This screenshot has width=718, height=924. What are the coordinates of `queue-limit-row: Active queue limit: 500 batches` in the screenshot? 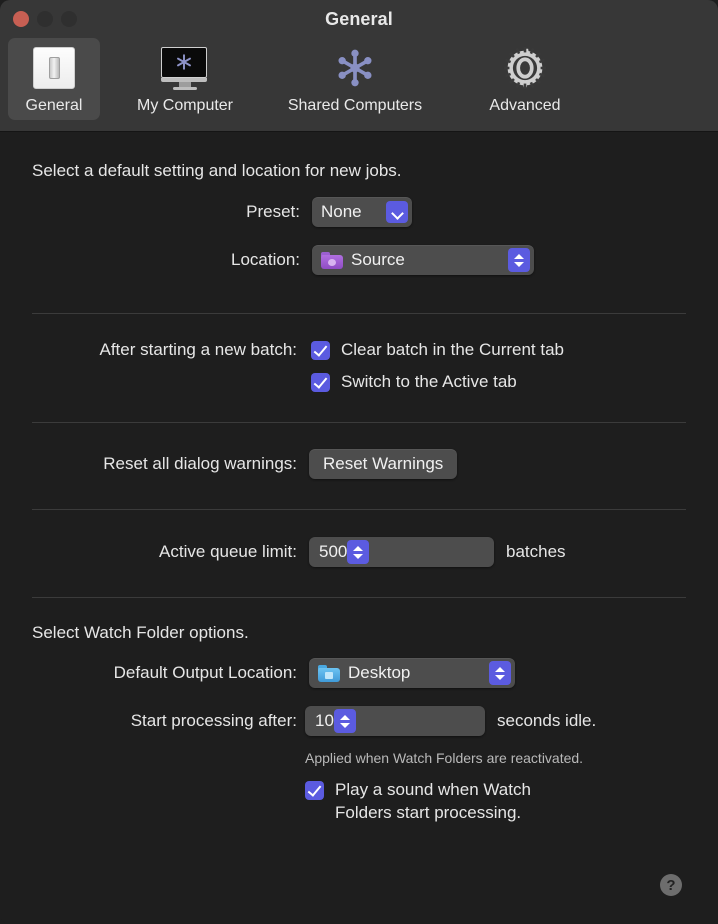 It's located at (359, 552).